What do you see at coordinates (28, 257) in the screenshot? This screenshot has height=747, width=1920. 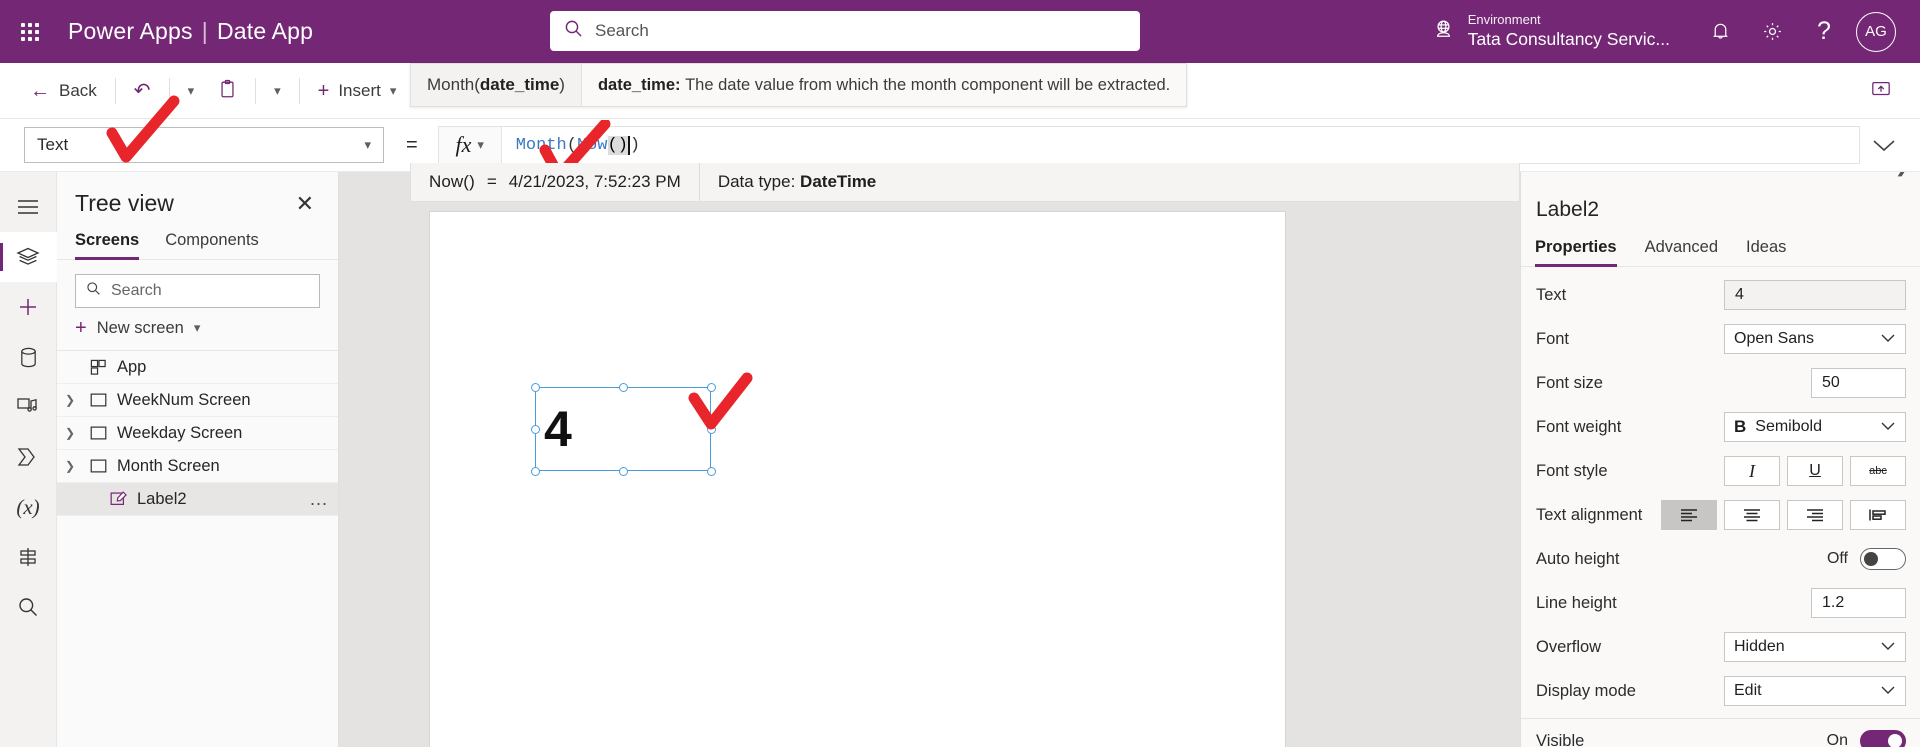 I see `tree-view-icon` at bounding box center [28, 257].